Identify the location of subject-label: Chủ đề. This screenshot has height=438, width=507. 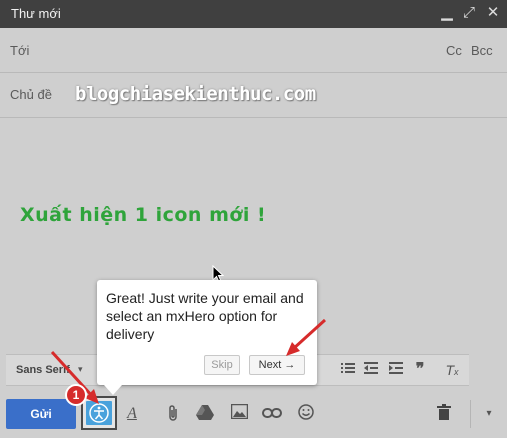
(31, 94).